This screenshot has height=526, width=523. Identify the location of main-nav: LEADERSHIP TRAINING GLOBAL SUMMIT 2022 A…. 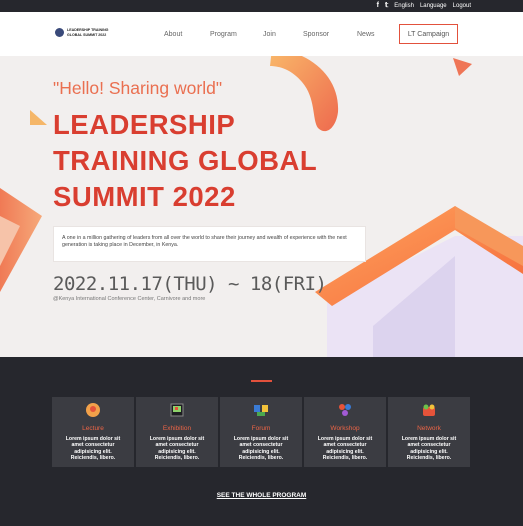
(261, 34).